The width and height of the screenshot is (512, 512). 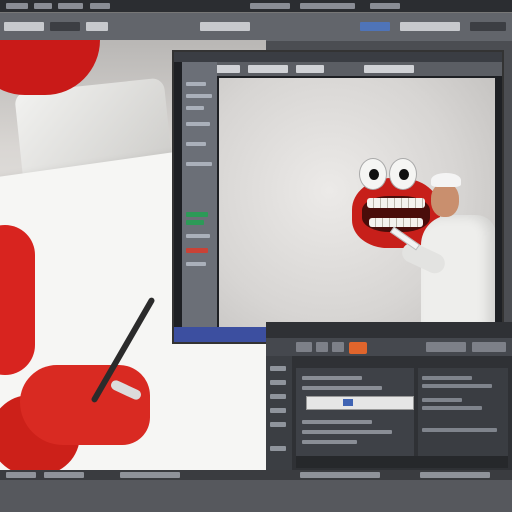 I want to click on window-titlebar, so click(x=338, y=57).